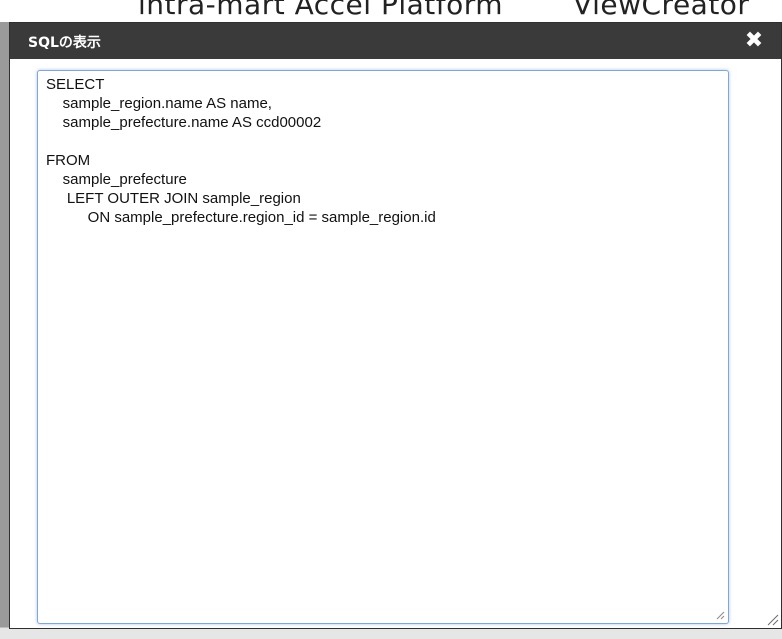 The width and height of the screenshot is (782, 639). What do you see at coordinates (68, 160) in the screenshot?
I see `sql-line: FROM` at bounding box center [68, 160].